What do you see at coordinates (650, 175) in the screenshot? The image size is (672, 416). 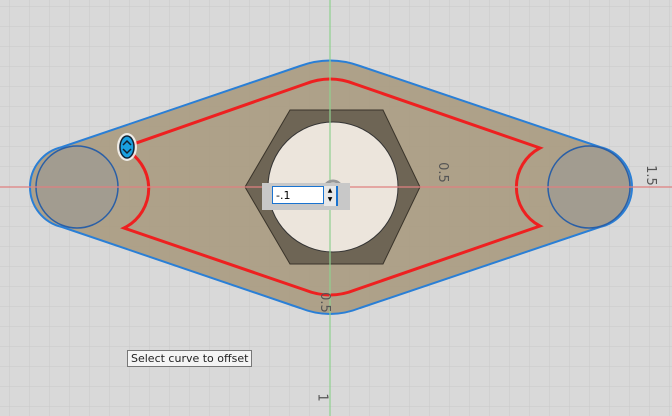 I see `dimension-hole-distance: 1.5` at bounding box center [650, 175].